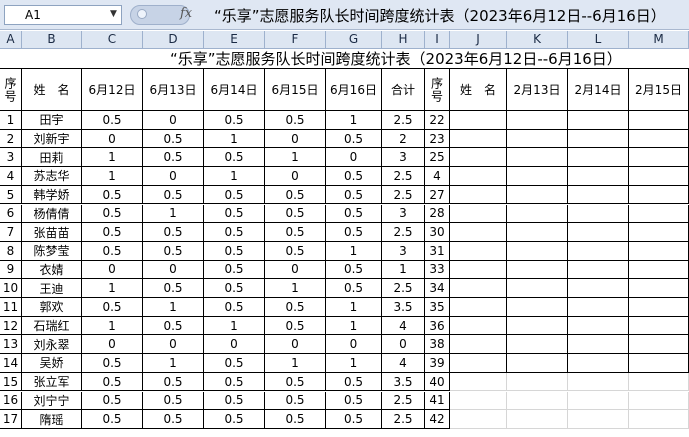  What do you see at coordinates (403, 345) in the screenshot?
I see `row-total: 0` at bounding box center [403, 345].